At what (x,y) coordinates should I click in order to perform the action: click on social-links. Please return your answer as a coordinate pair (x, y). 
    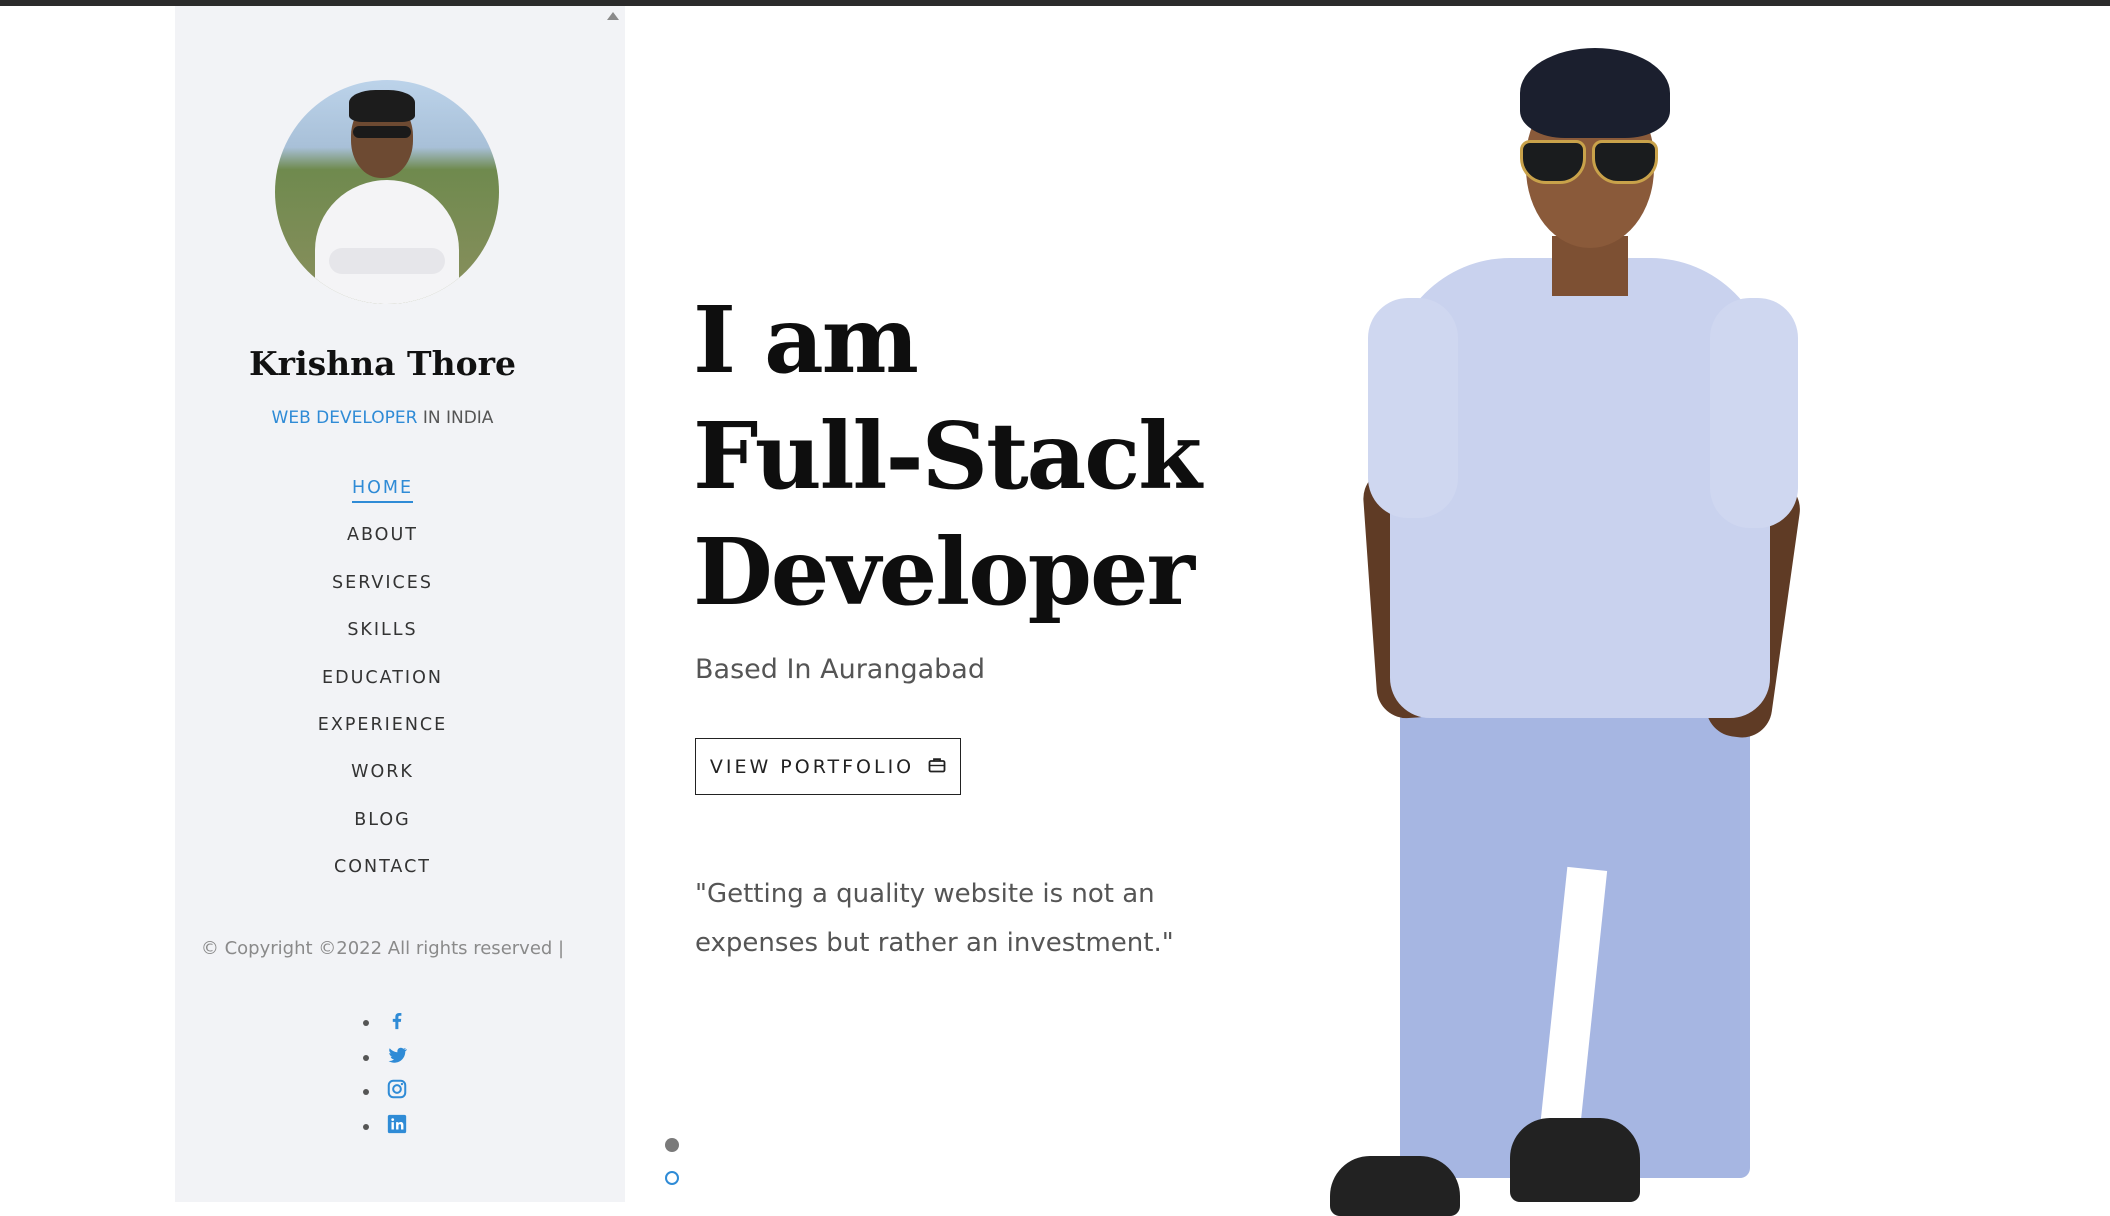
    Looking at the image, I should click on (393, 1075).